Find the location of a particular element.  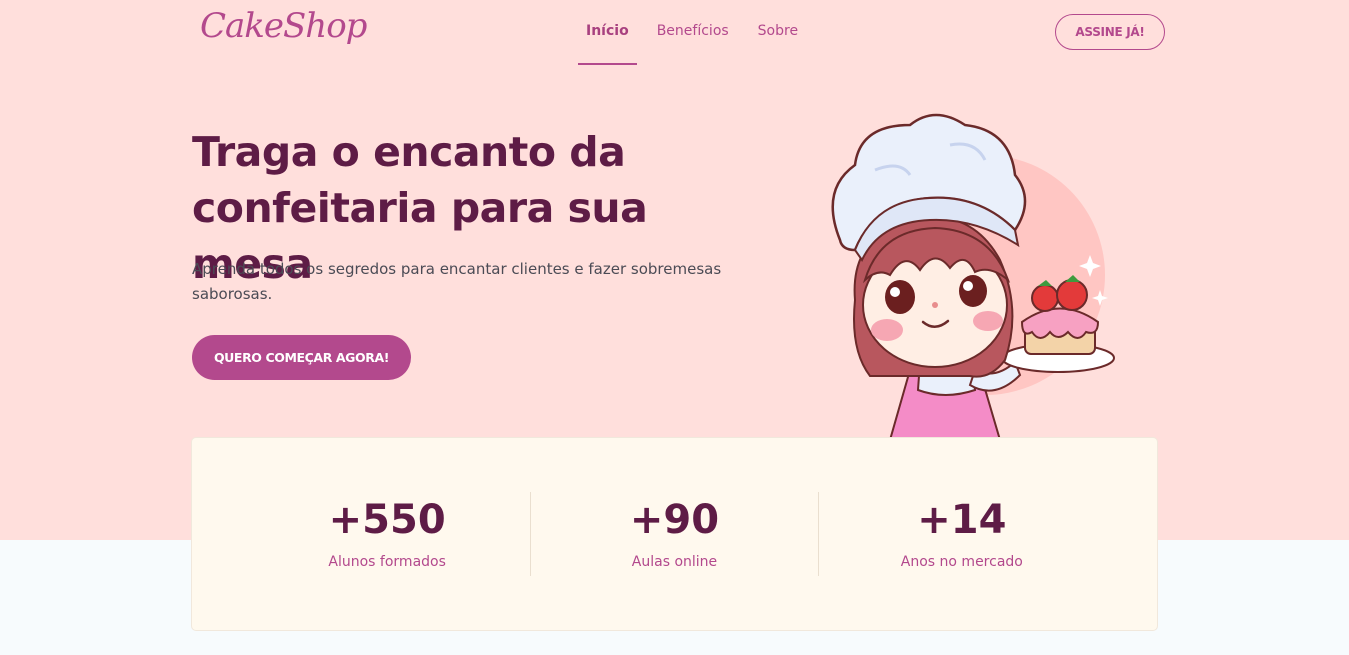

chef-girl-illustration is located at coordinates (973, 276).